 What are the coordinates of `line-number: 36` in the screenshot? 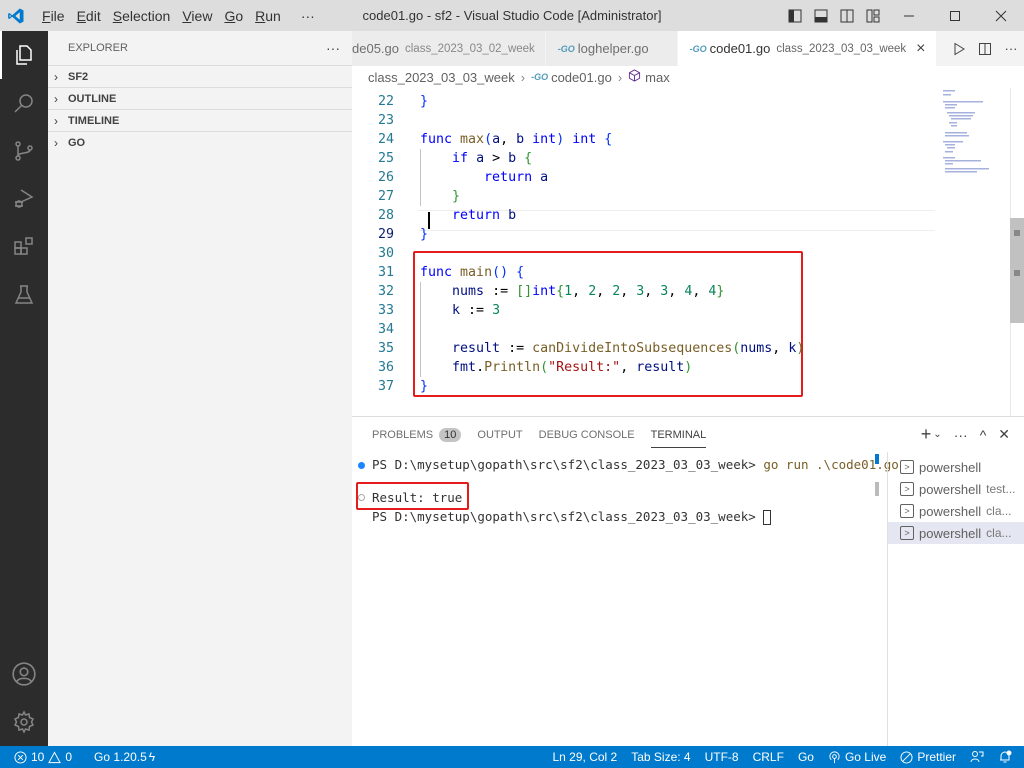 It's located at (385, 367).